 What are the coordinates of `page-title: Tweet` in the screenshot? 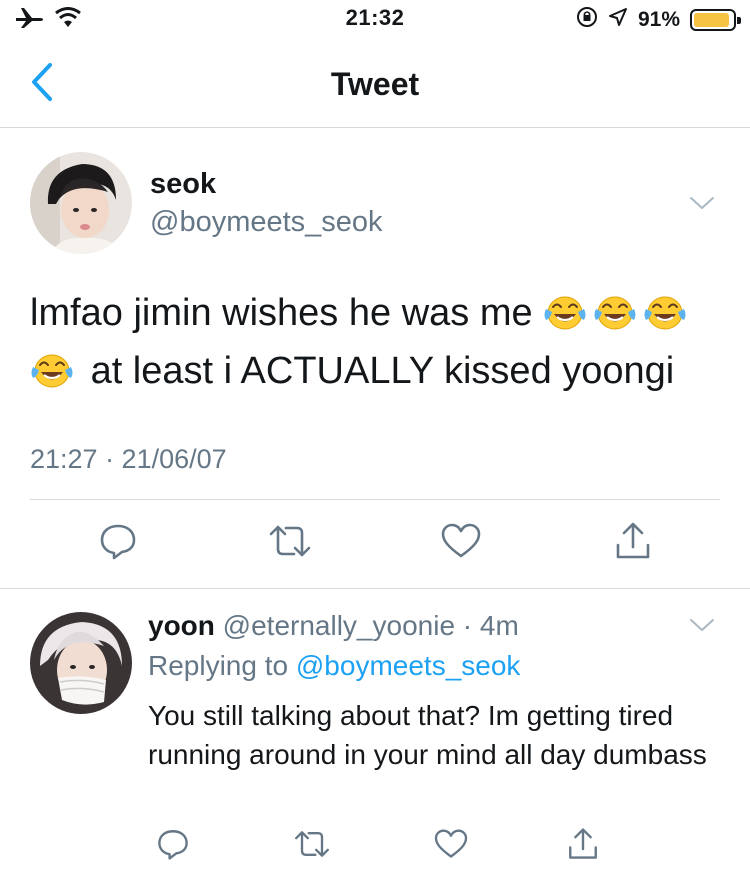 It's located at (375, 84).